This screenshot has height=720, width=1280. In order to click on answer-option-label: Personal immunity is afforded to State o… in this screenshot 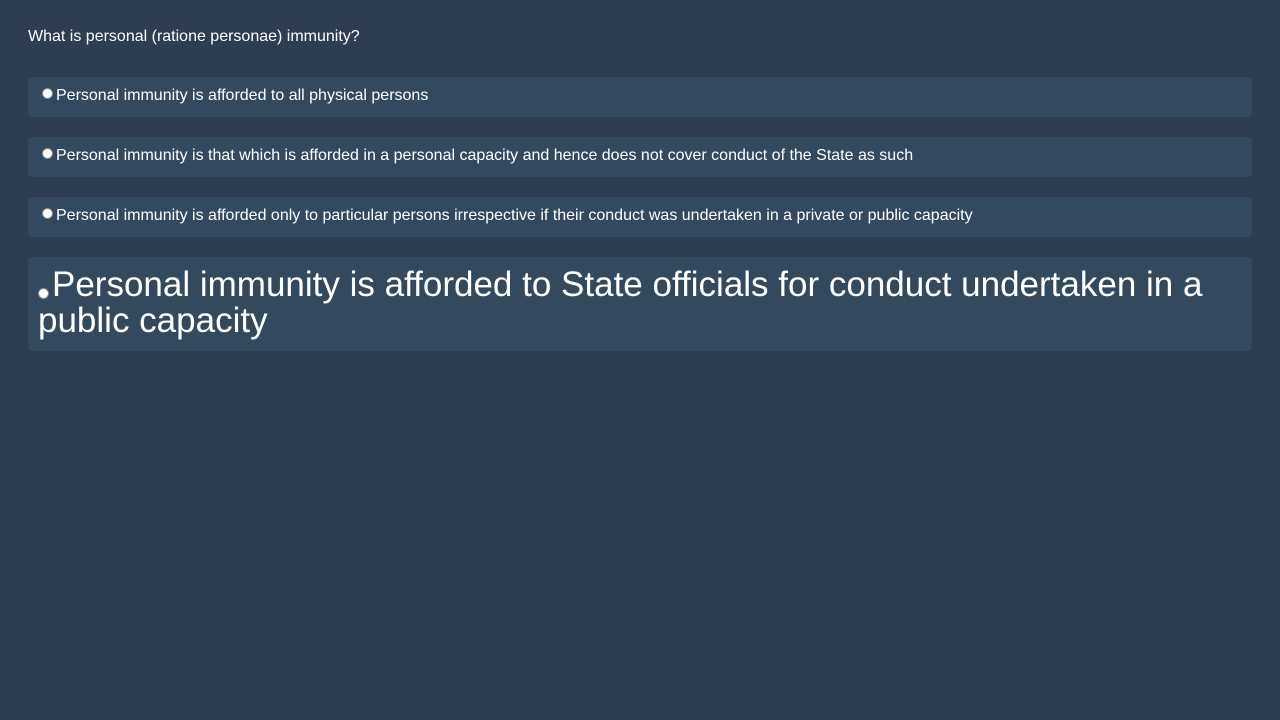, I will do `click(620, 302)`.